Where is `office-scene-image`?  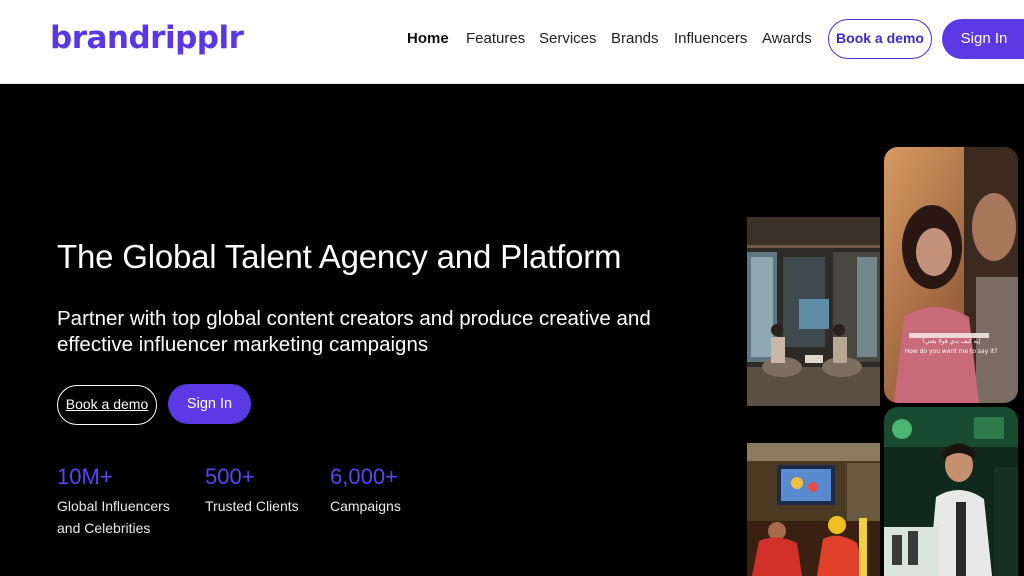
office-scene-image is located at coordinates (813, 311).